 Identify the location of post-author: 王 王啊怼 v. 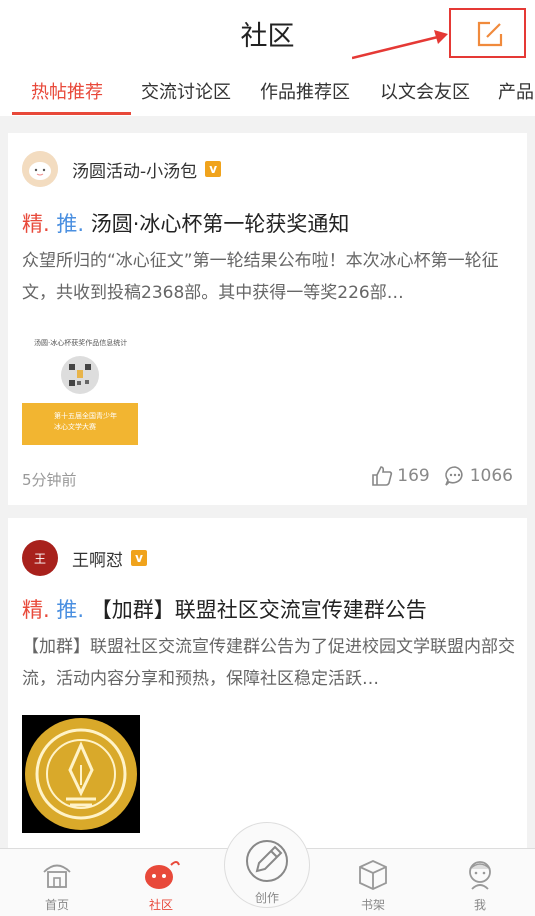
(84, 558).